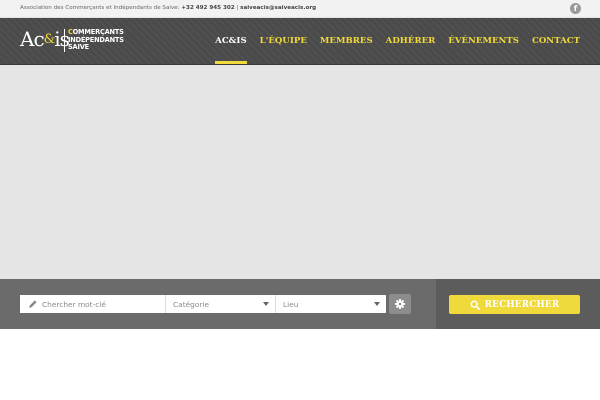  I want to click on category-select, so click(215, 304).